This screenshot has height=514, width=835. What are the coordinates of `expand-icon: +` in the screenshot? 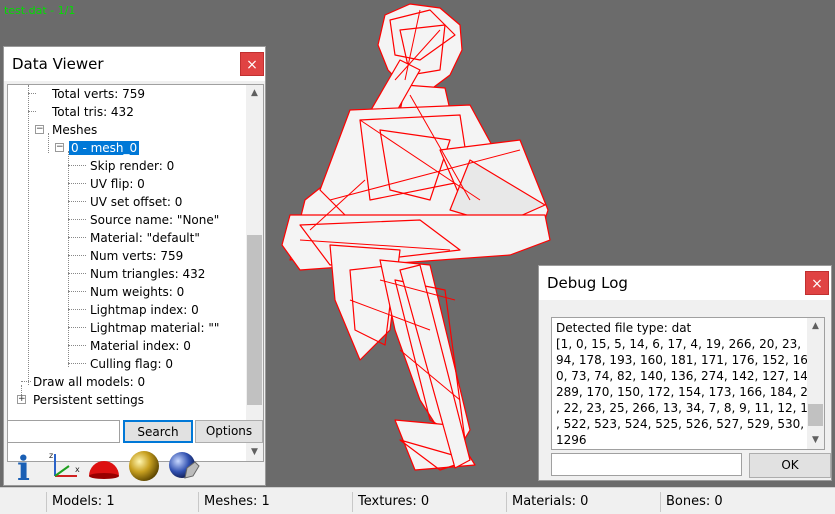 It's located at (21, 399).